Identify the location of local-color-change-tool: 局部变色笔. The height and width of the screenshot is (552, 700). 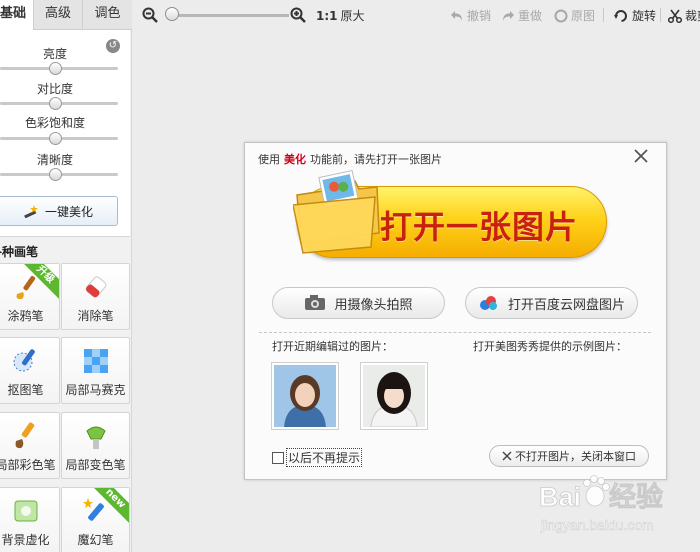
(95, 445).